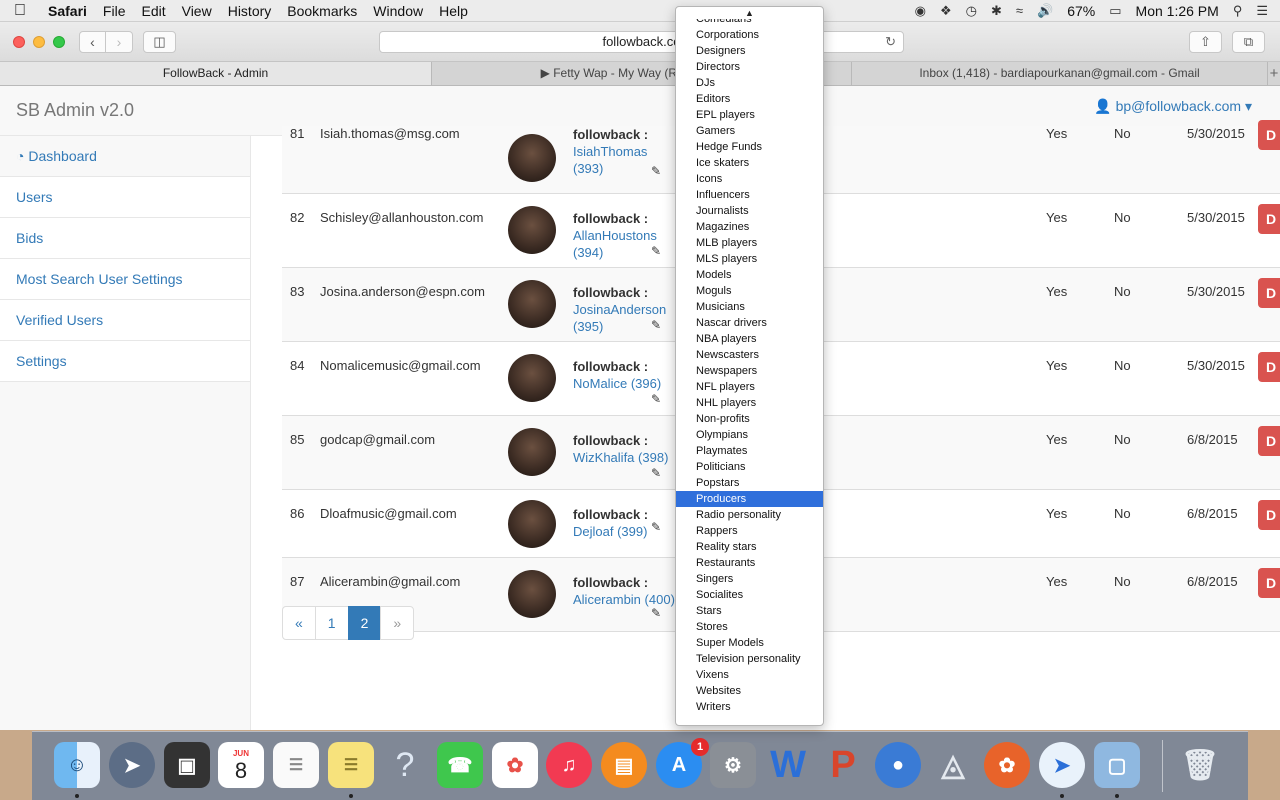 This screenshot has width=1280, height=800. What do you see at coordinates (603, 457) in the screenshot?
I see `handle-link: WizKhalifa` at bounding box center [603, 457].